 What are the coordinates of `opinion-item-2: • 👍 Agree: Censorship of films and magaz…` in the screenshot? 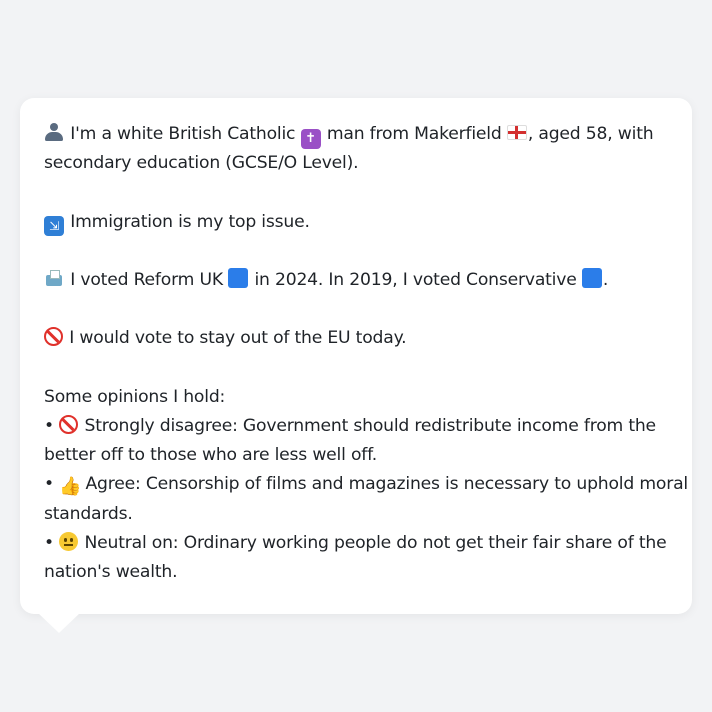 It's located at (366, 484).